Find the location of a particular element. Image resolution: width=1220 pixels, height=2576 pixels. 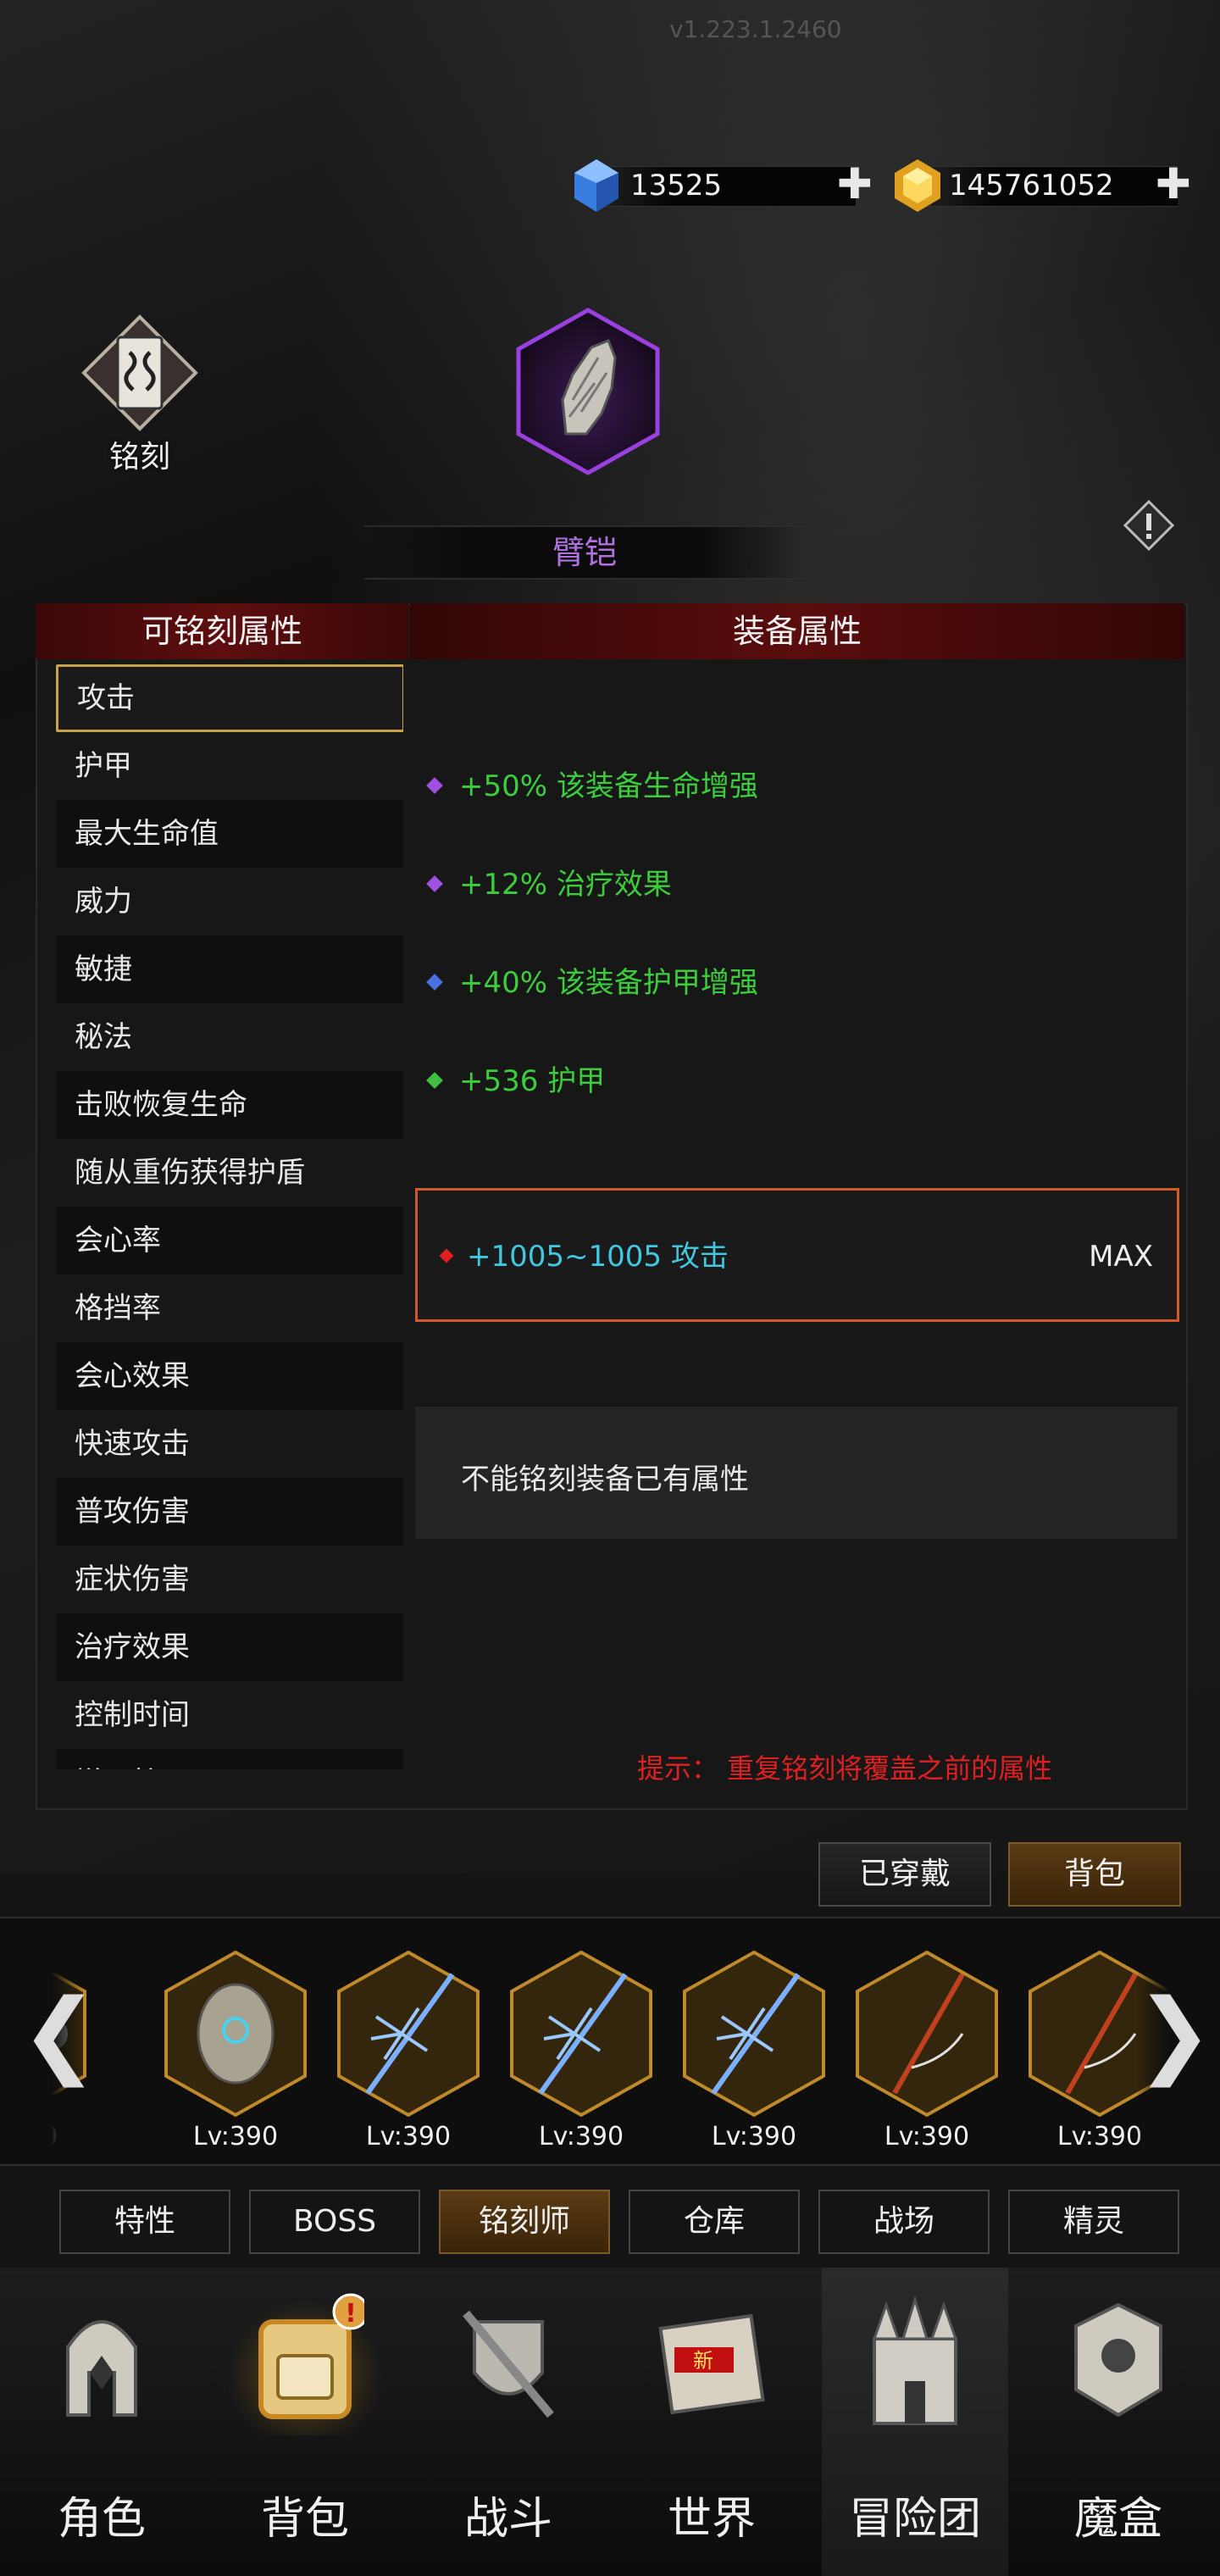

warning-box: 不能铭刻装备已有属性 is located at coordinates (796, 1473).